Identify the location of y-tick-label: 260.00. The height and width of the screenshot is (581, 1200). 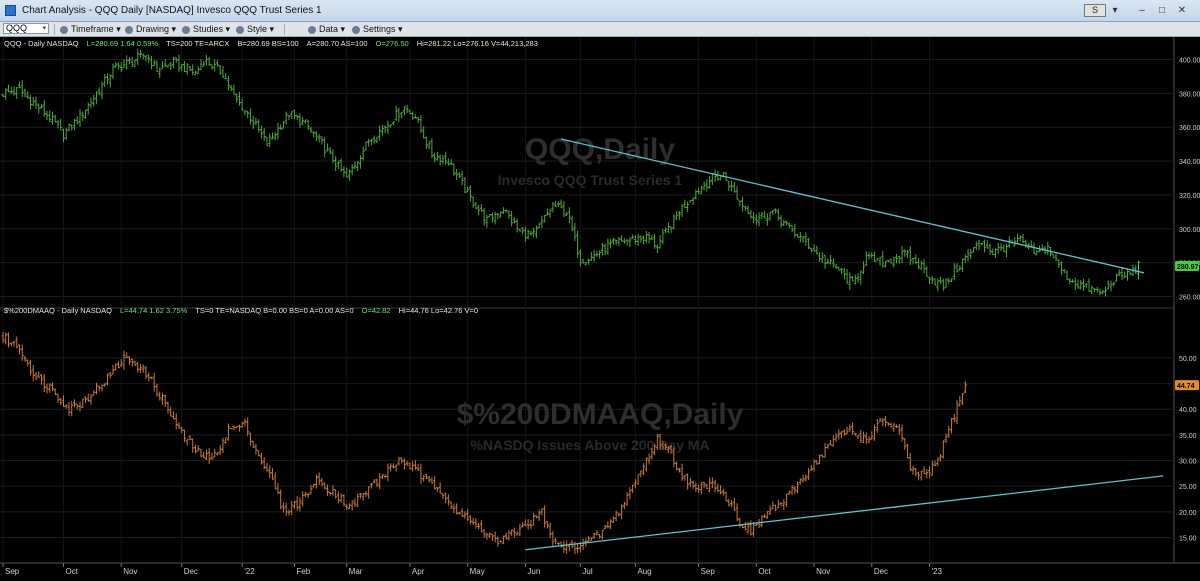
(1189, 298).